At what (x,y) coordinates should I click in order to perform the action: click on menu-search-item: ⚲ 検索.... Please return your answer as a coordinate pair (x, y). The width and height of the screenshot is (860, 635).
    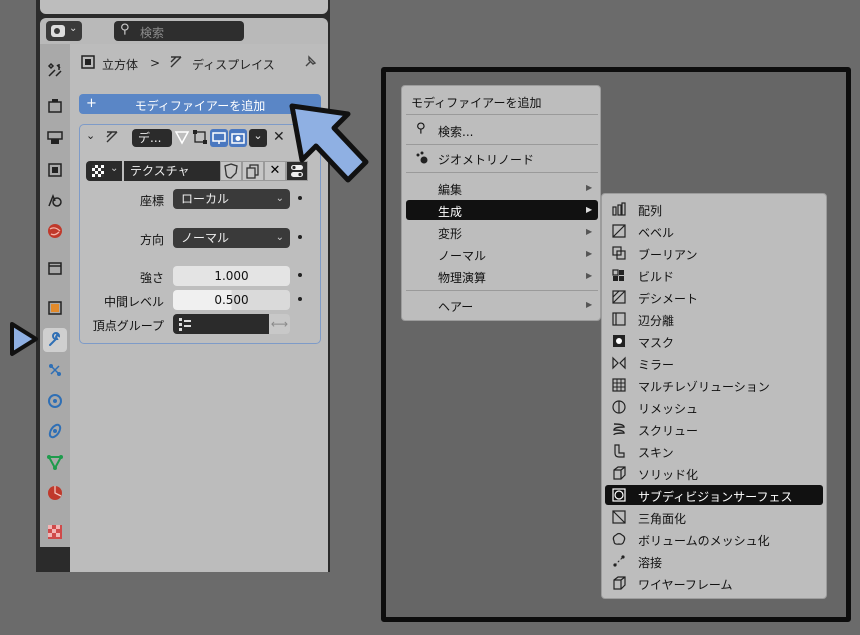
    Looking at the image, I should click on (502, 130).